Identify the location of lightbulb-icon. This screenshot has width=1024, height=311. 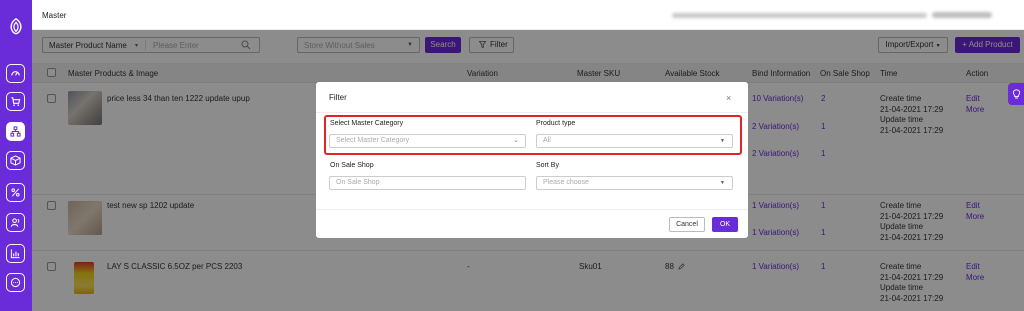
(1016, 94).